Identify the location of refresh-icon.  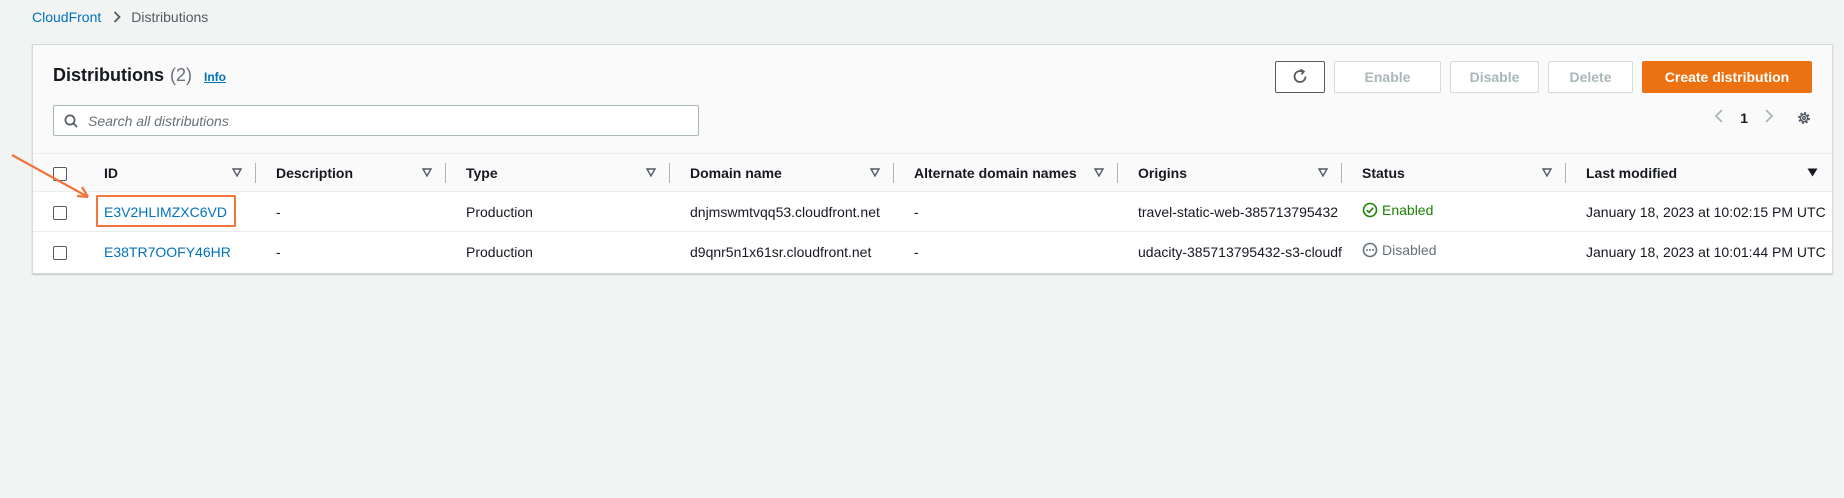
(1300, 75).